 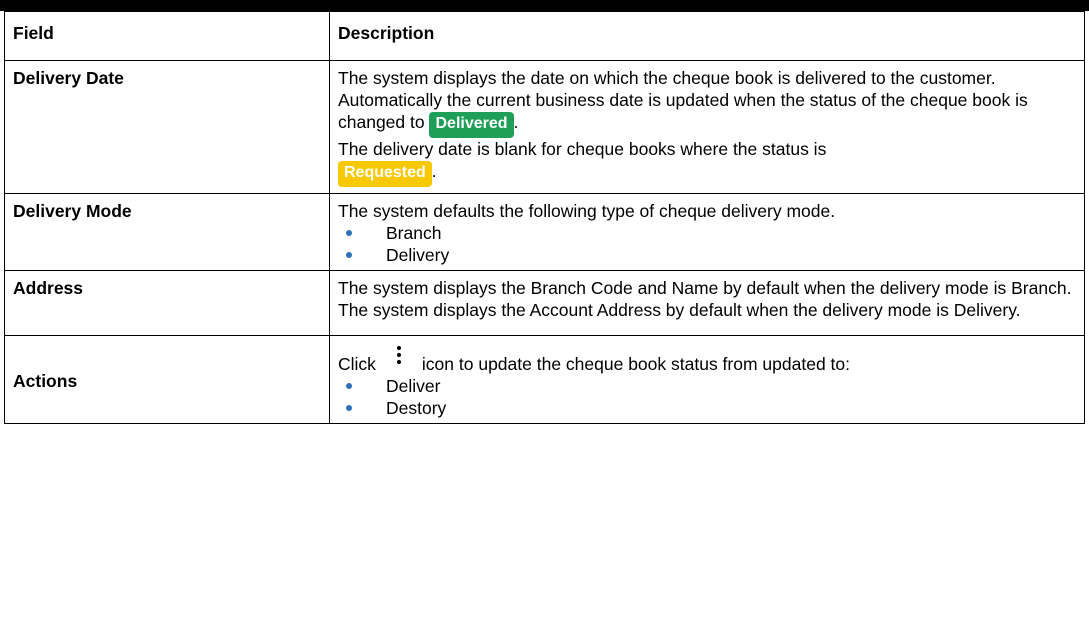 I want to click on list-item: Delivery, so click(x=707, y=255).